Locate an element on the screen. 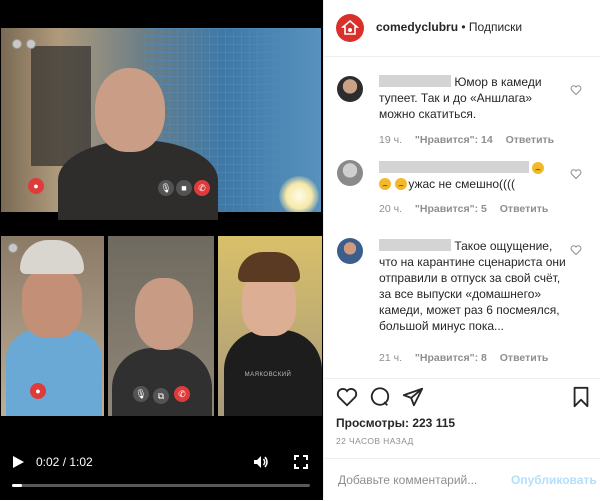 This screenshot has width=600, height=501. volume-icon is located at coordinates (261, 462).